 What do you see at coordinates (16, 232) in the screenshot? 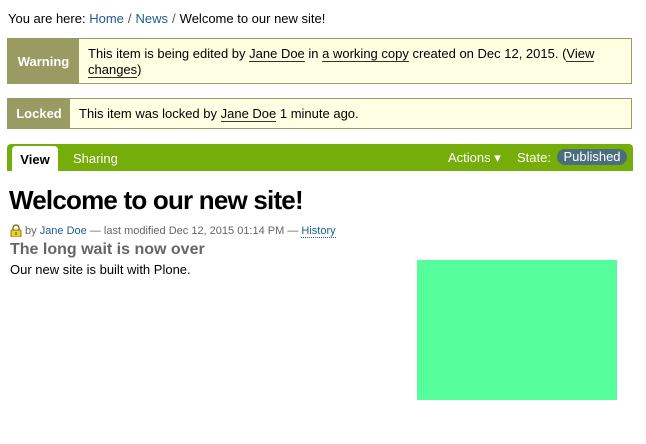
I see `lock-icon` at bounding box center [16, 232].